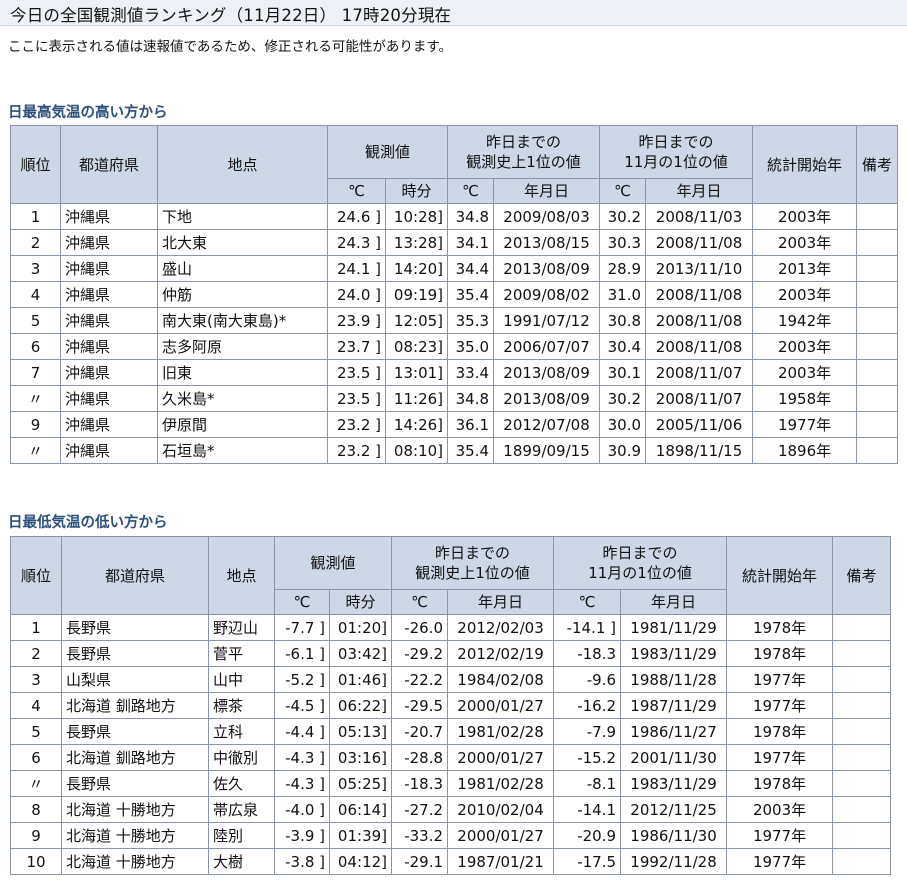  What do you see at coordinates (501, 731) in the screenshot?
I see `record-date-cell: 1981/02/28` at bounding box center [501, 731].